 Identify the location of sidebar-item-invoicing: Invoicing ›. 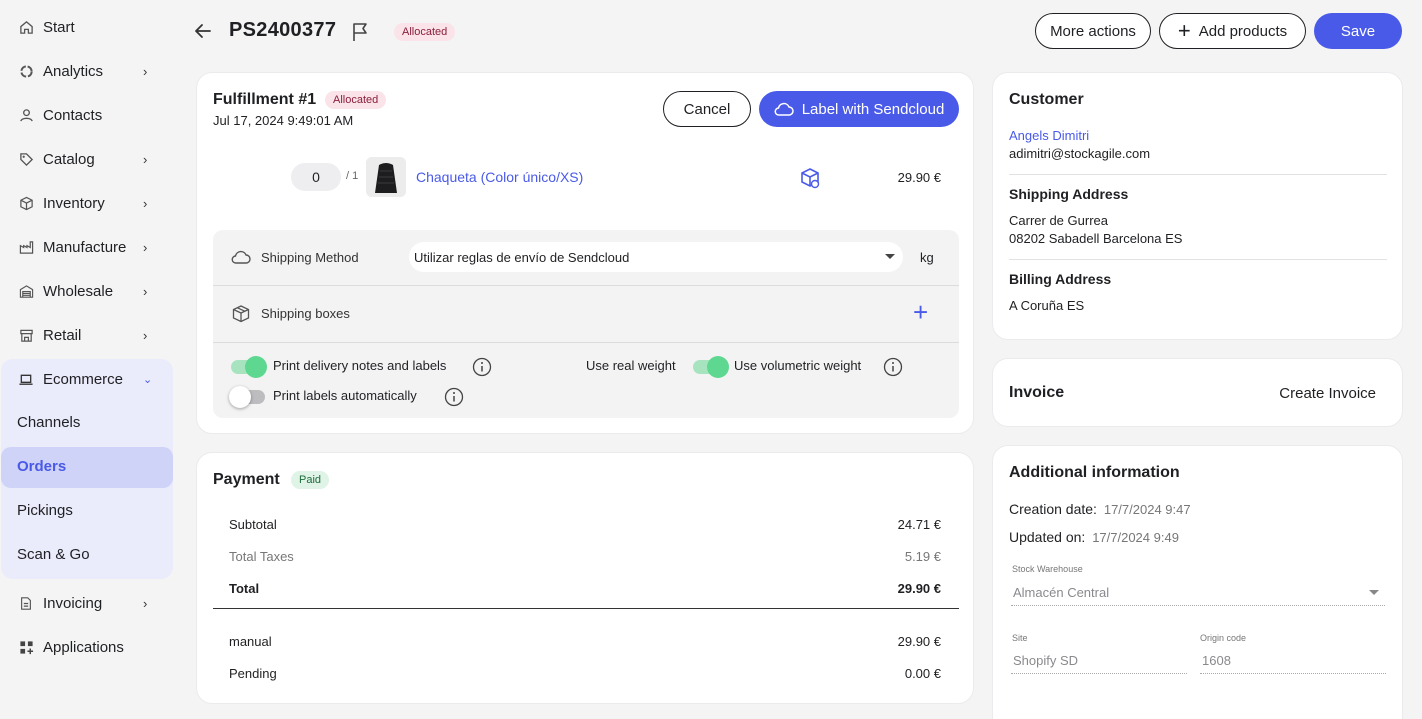
(86, 603).